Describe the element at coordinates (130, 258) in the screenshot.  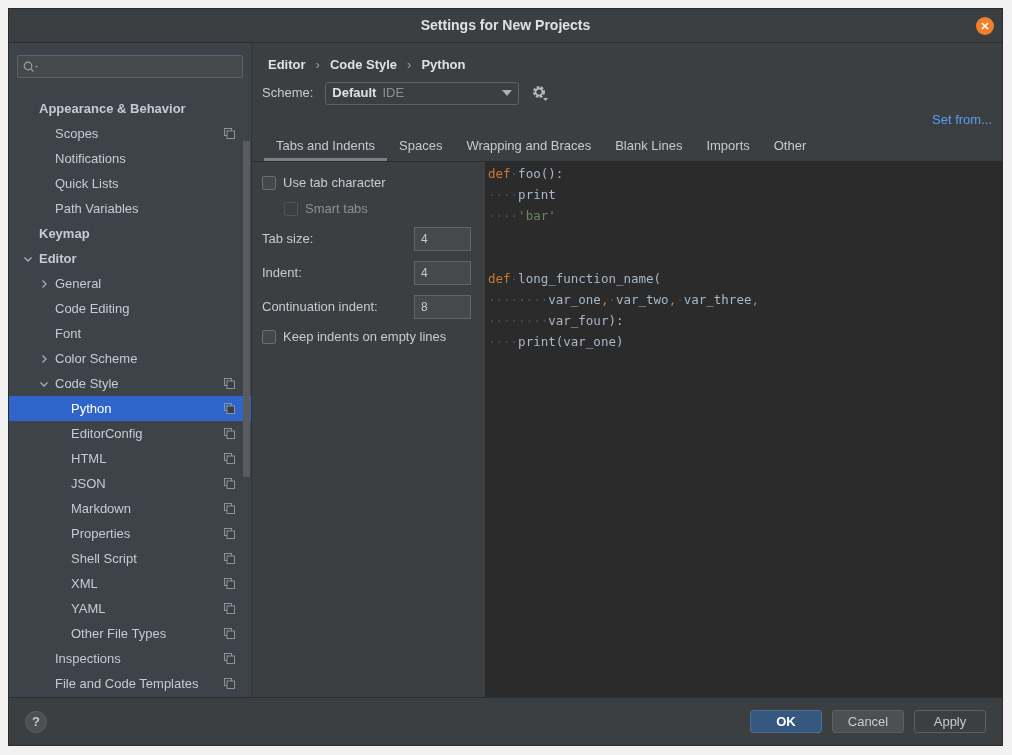
I see `tree-item: Editor` at that location.